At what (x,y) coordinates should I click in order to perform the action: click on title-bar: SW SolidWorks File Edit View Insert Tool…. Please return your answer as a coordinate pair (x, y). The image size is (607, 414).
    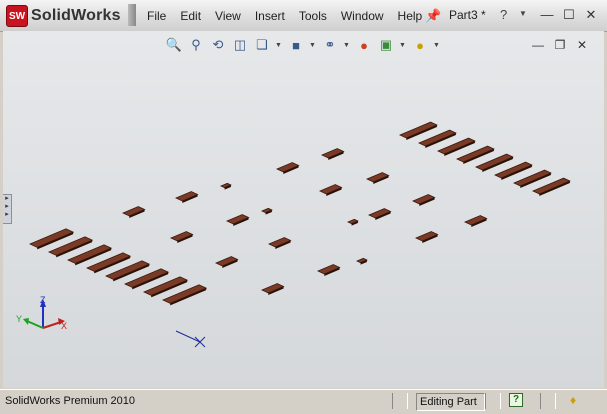
    Looking at the image, I should click on (303, 16).